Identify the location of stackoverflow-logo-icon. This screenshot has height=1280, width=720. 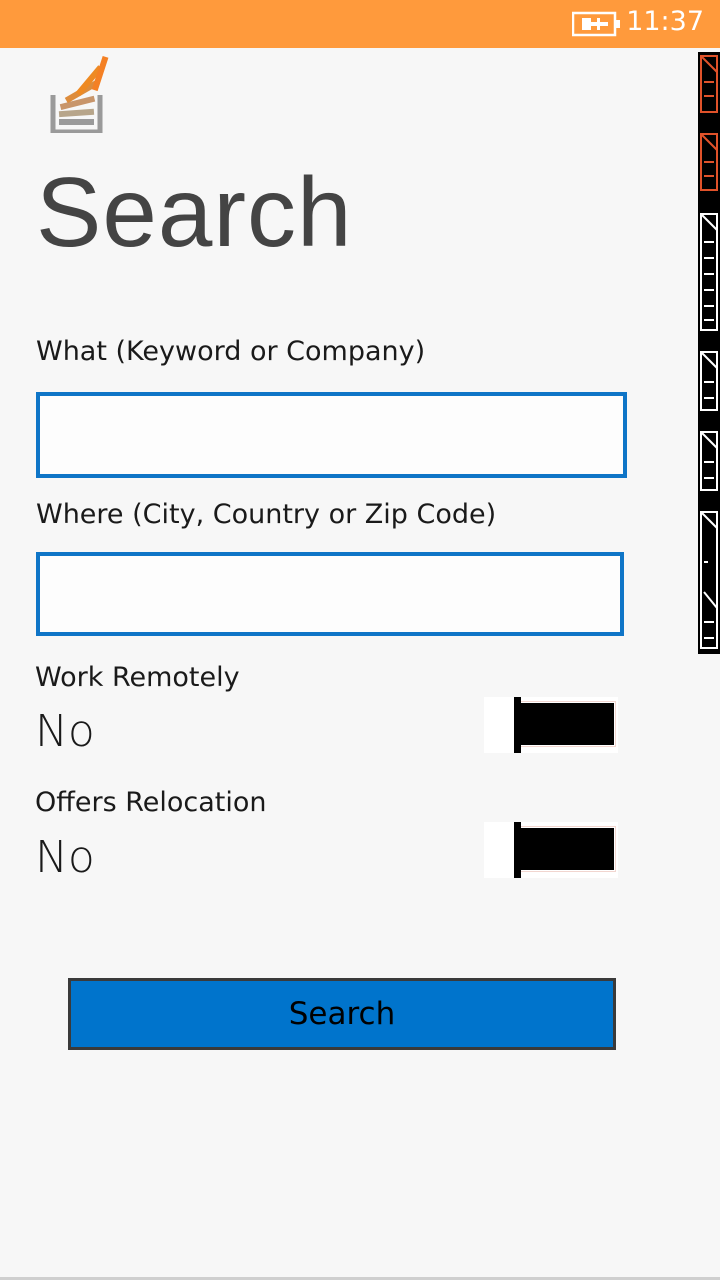
(79, 94).